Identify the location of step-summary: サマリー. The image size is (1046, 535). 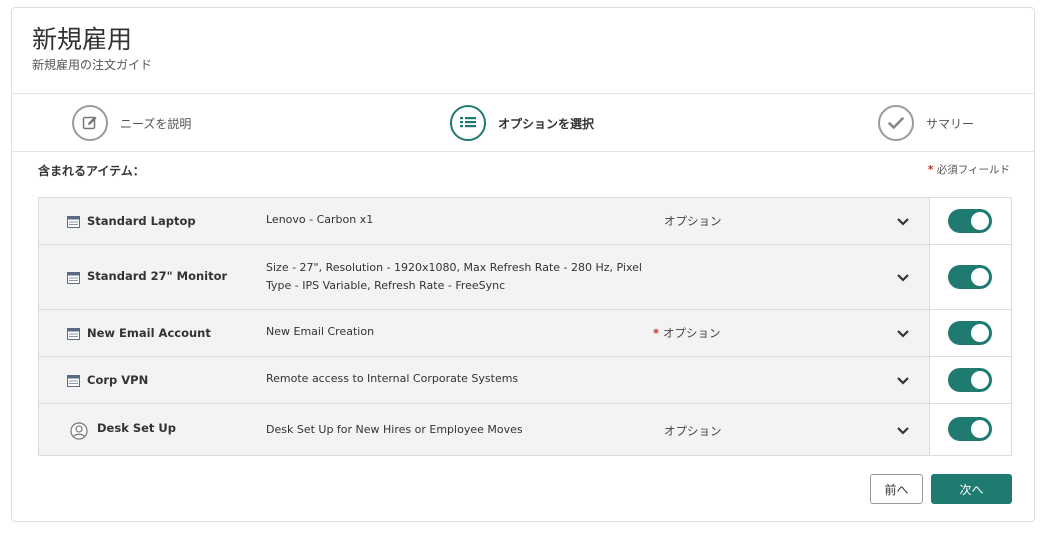
(926, 123).